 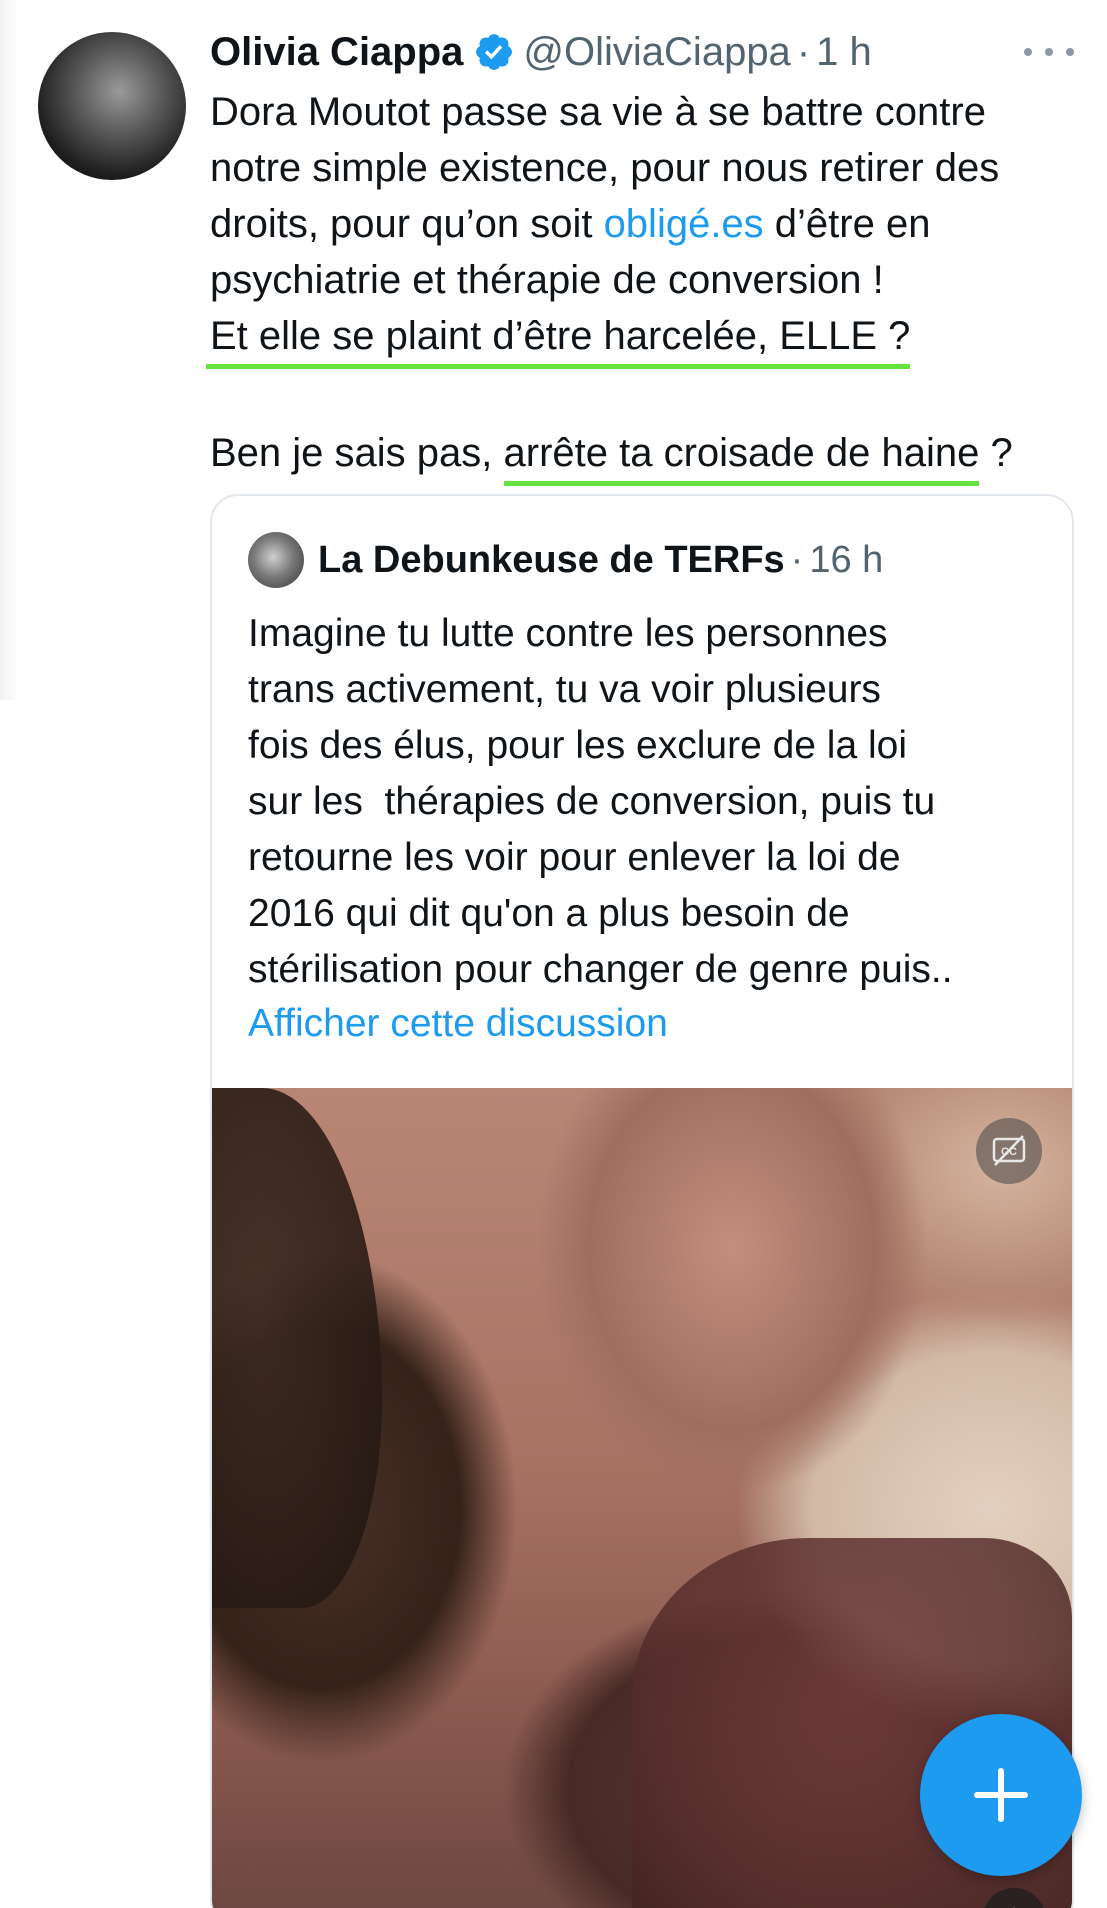 What do you see at coordinates (656, 52) in the screenshot?
I see `author-handle: @OliviaCiappa` at bounding box center [656, 52].